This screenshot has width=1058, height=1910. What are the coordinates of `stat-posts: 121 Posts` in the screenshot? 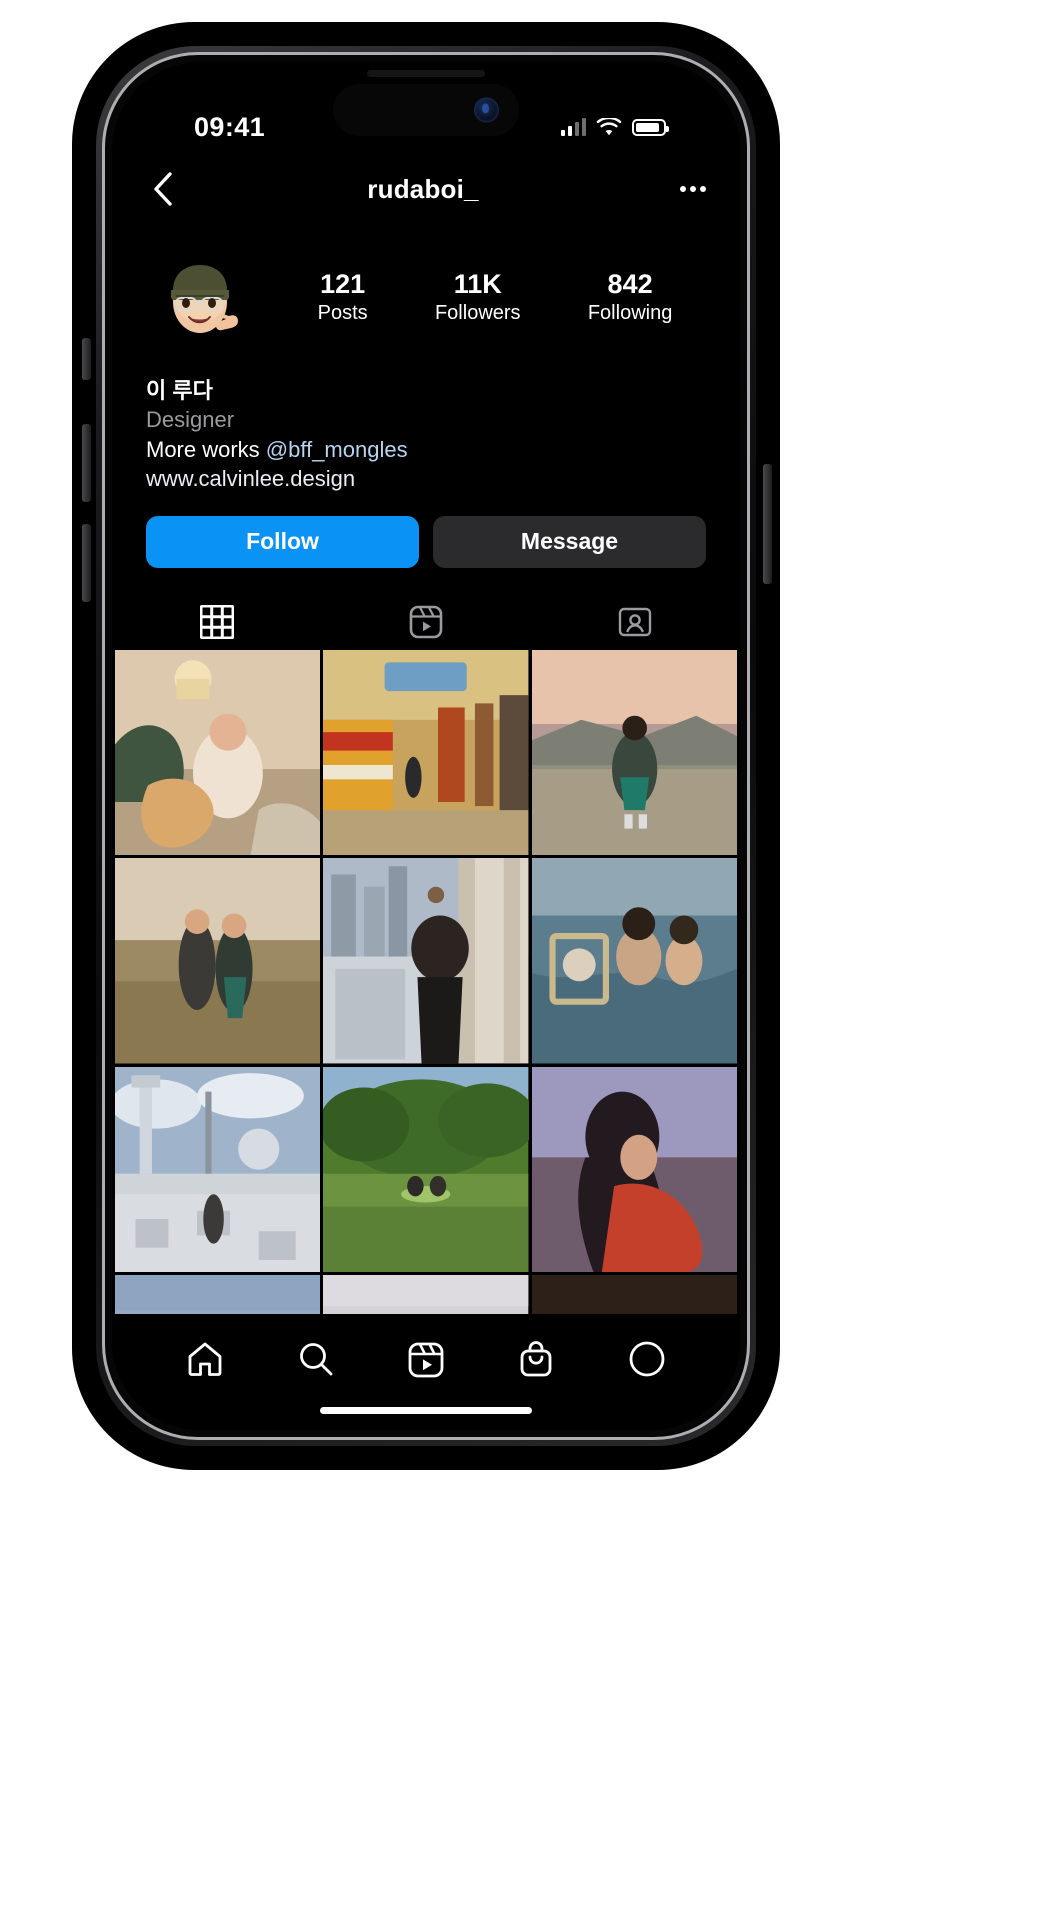 It's located at (343, 298).